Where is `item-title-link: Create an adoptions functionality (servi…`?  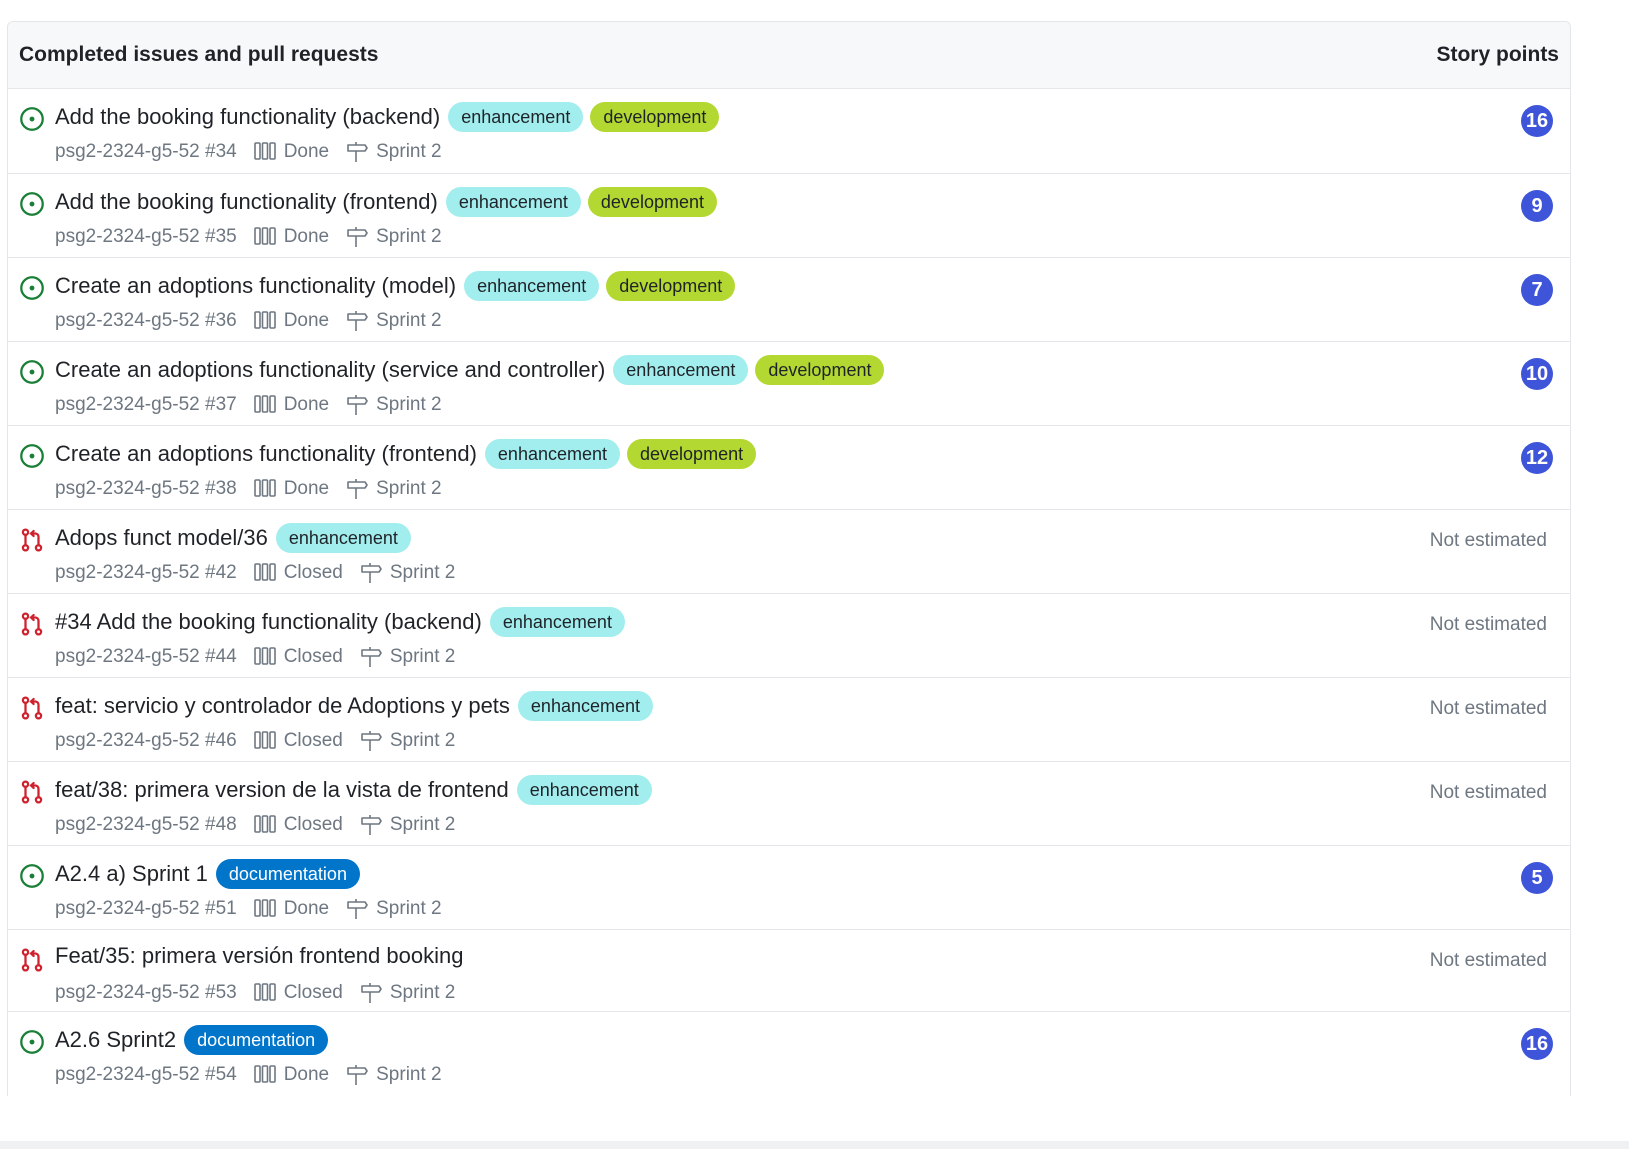 item-title-link: Create an adoptions functionality (servi… is located at coordinates (330, 370).